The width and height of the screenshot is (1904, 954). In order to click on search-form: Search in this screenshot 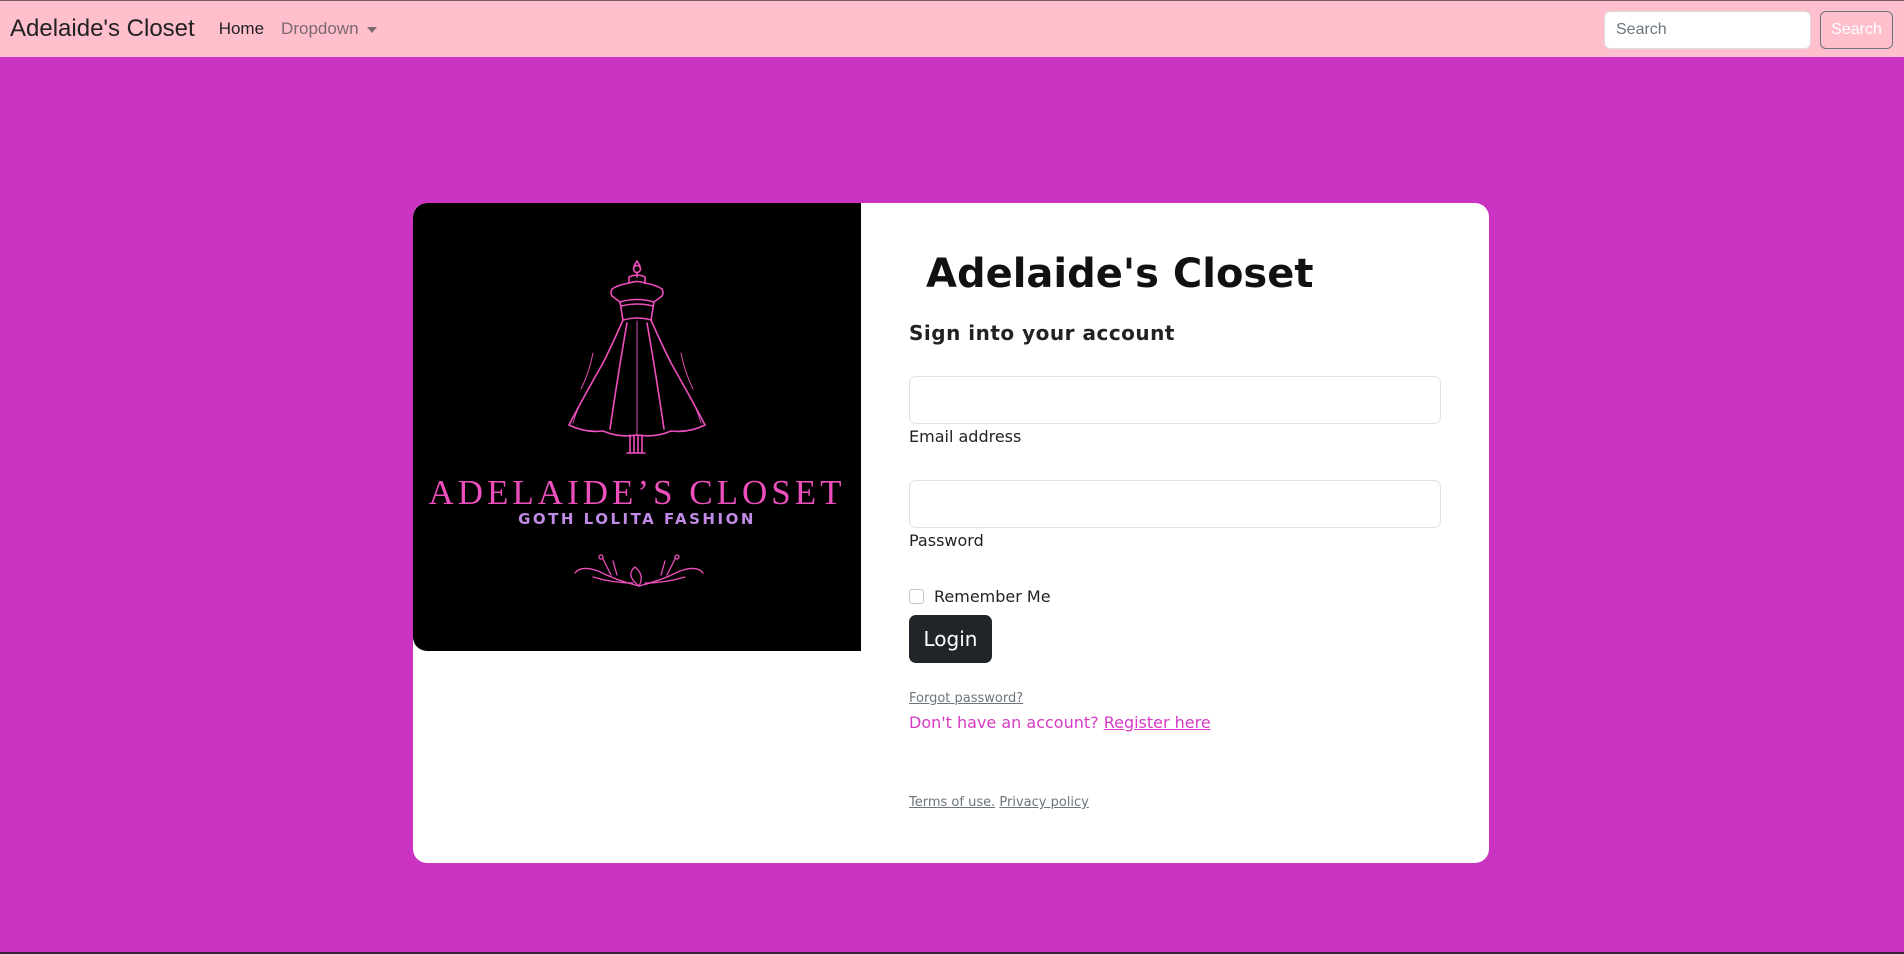, I will do `click(1748, 30)`.